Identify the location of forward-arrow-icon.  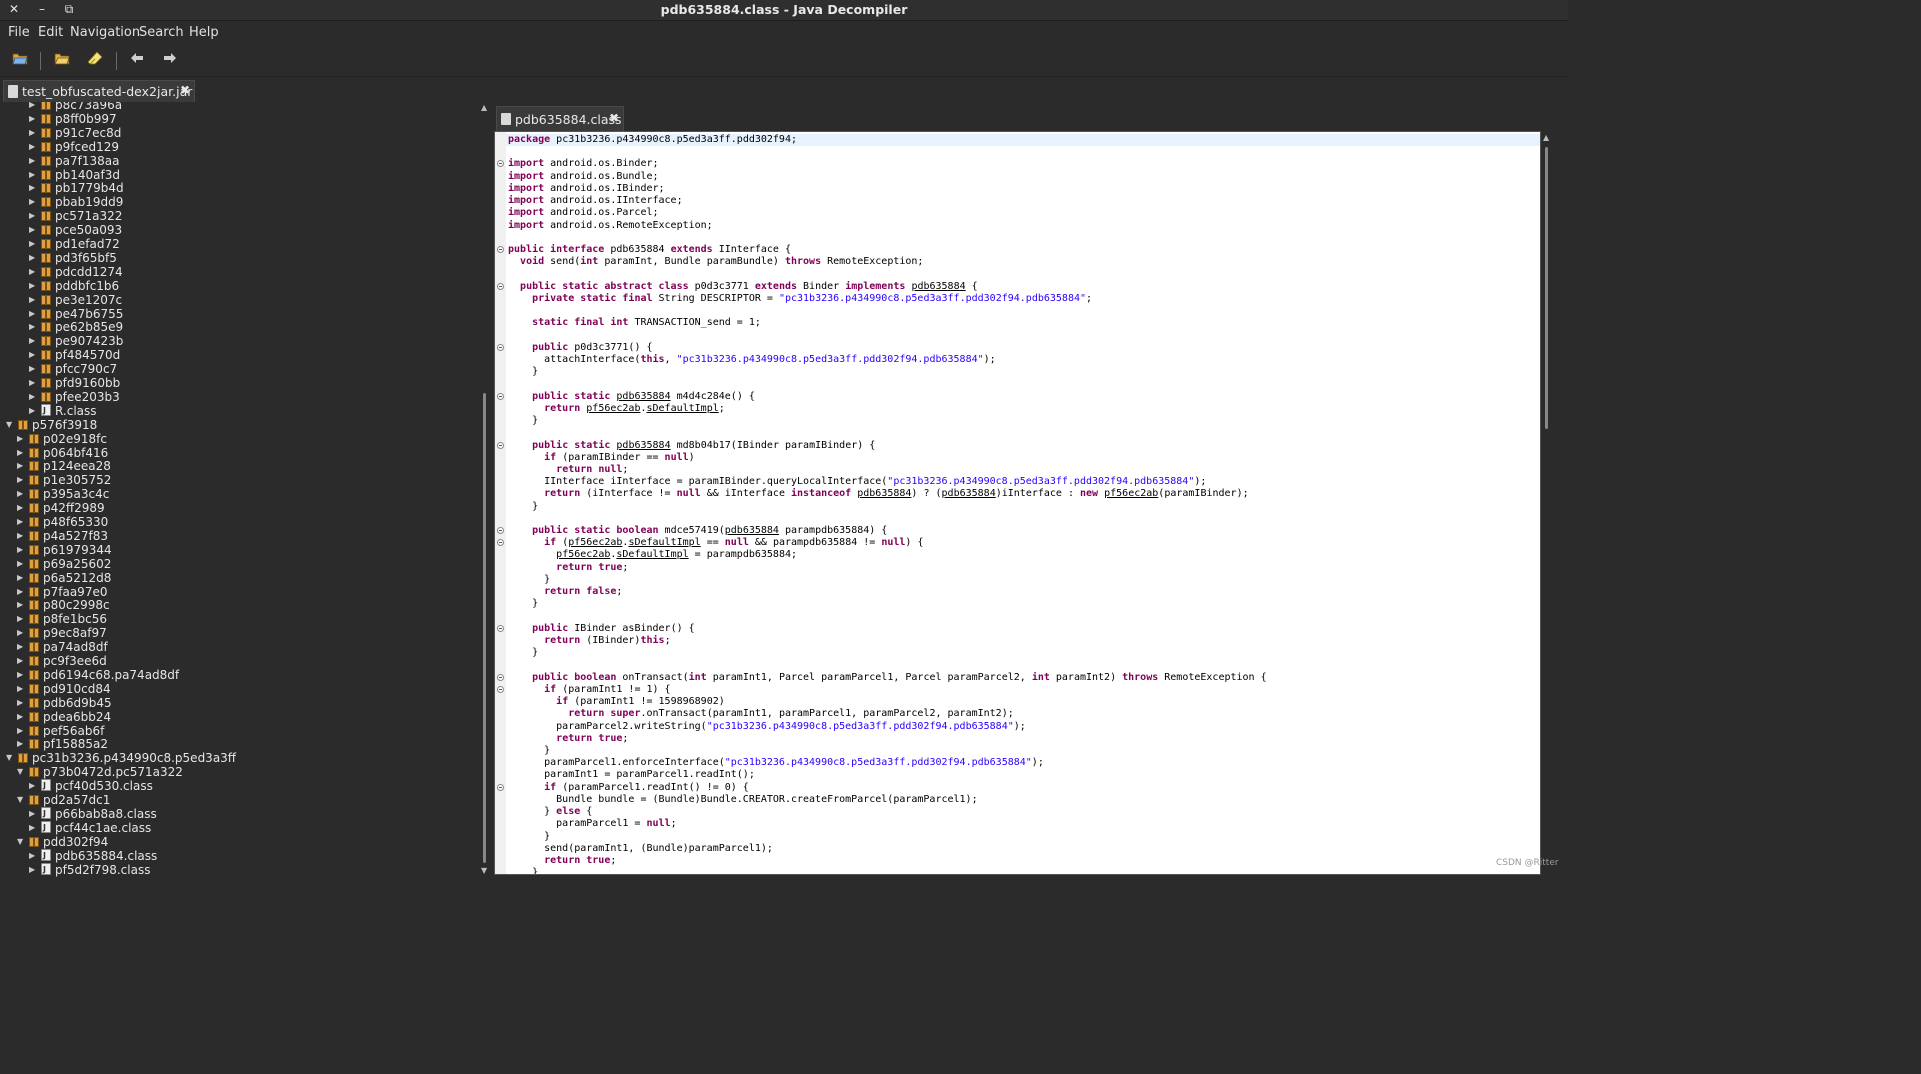
(170, 61).